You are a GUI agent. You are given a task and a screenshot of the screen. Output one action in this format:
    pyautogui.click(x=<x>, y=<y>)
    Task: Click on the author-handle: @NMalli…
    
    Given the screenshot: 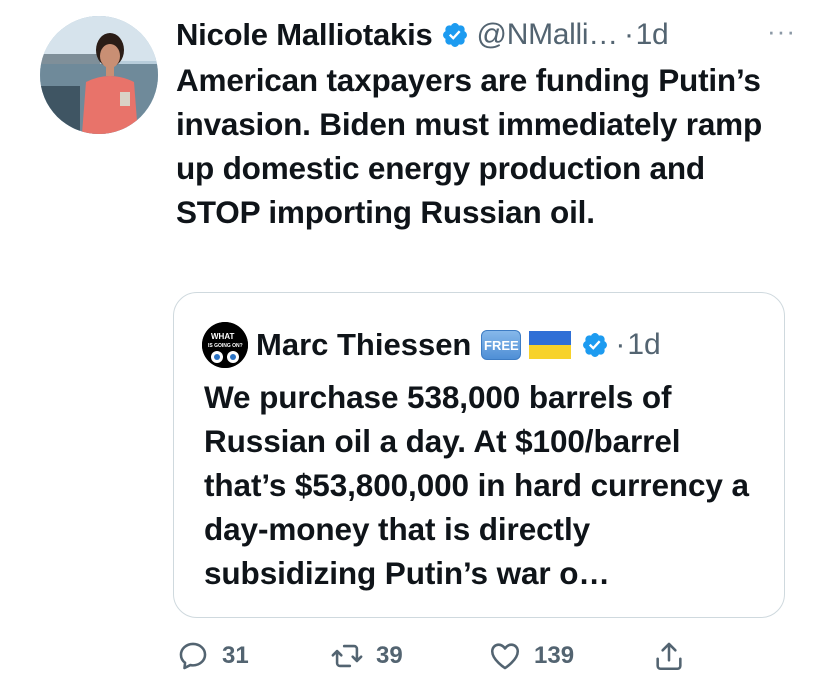 What is the action you would take?
    pyautogui.click(x=548, y=35)
    